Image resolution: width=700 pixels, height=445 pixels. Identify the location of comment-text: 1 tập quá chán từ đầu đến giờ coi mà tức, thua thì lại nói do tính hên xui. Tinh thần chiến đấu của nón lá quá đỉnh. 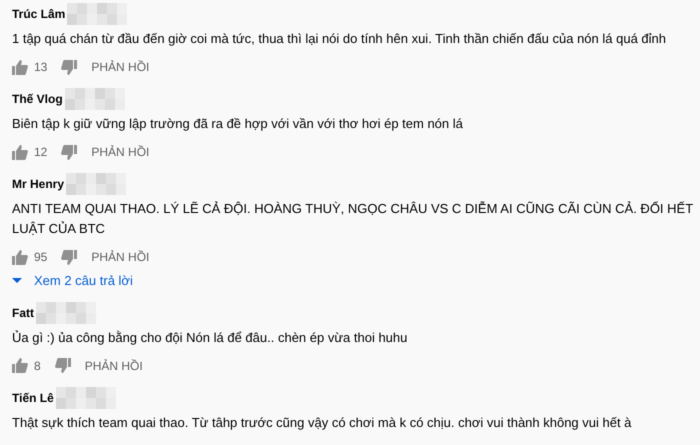
(339, 39).